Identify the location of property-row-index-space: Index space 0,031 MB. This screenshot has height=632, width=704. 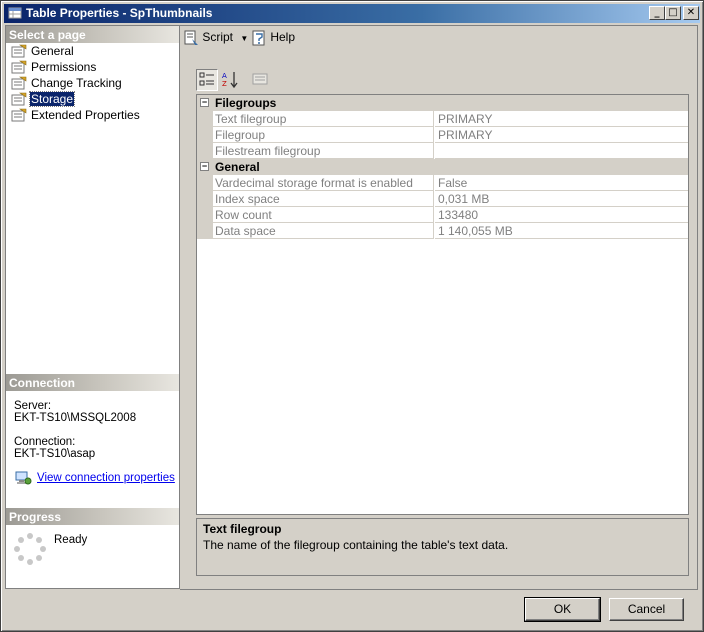
(442, 199).